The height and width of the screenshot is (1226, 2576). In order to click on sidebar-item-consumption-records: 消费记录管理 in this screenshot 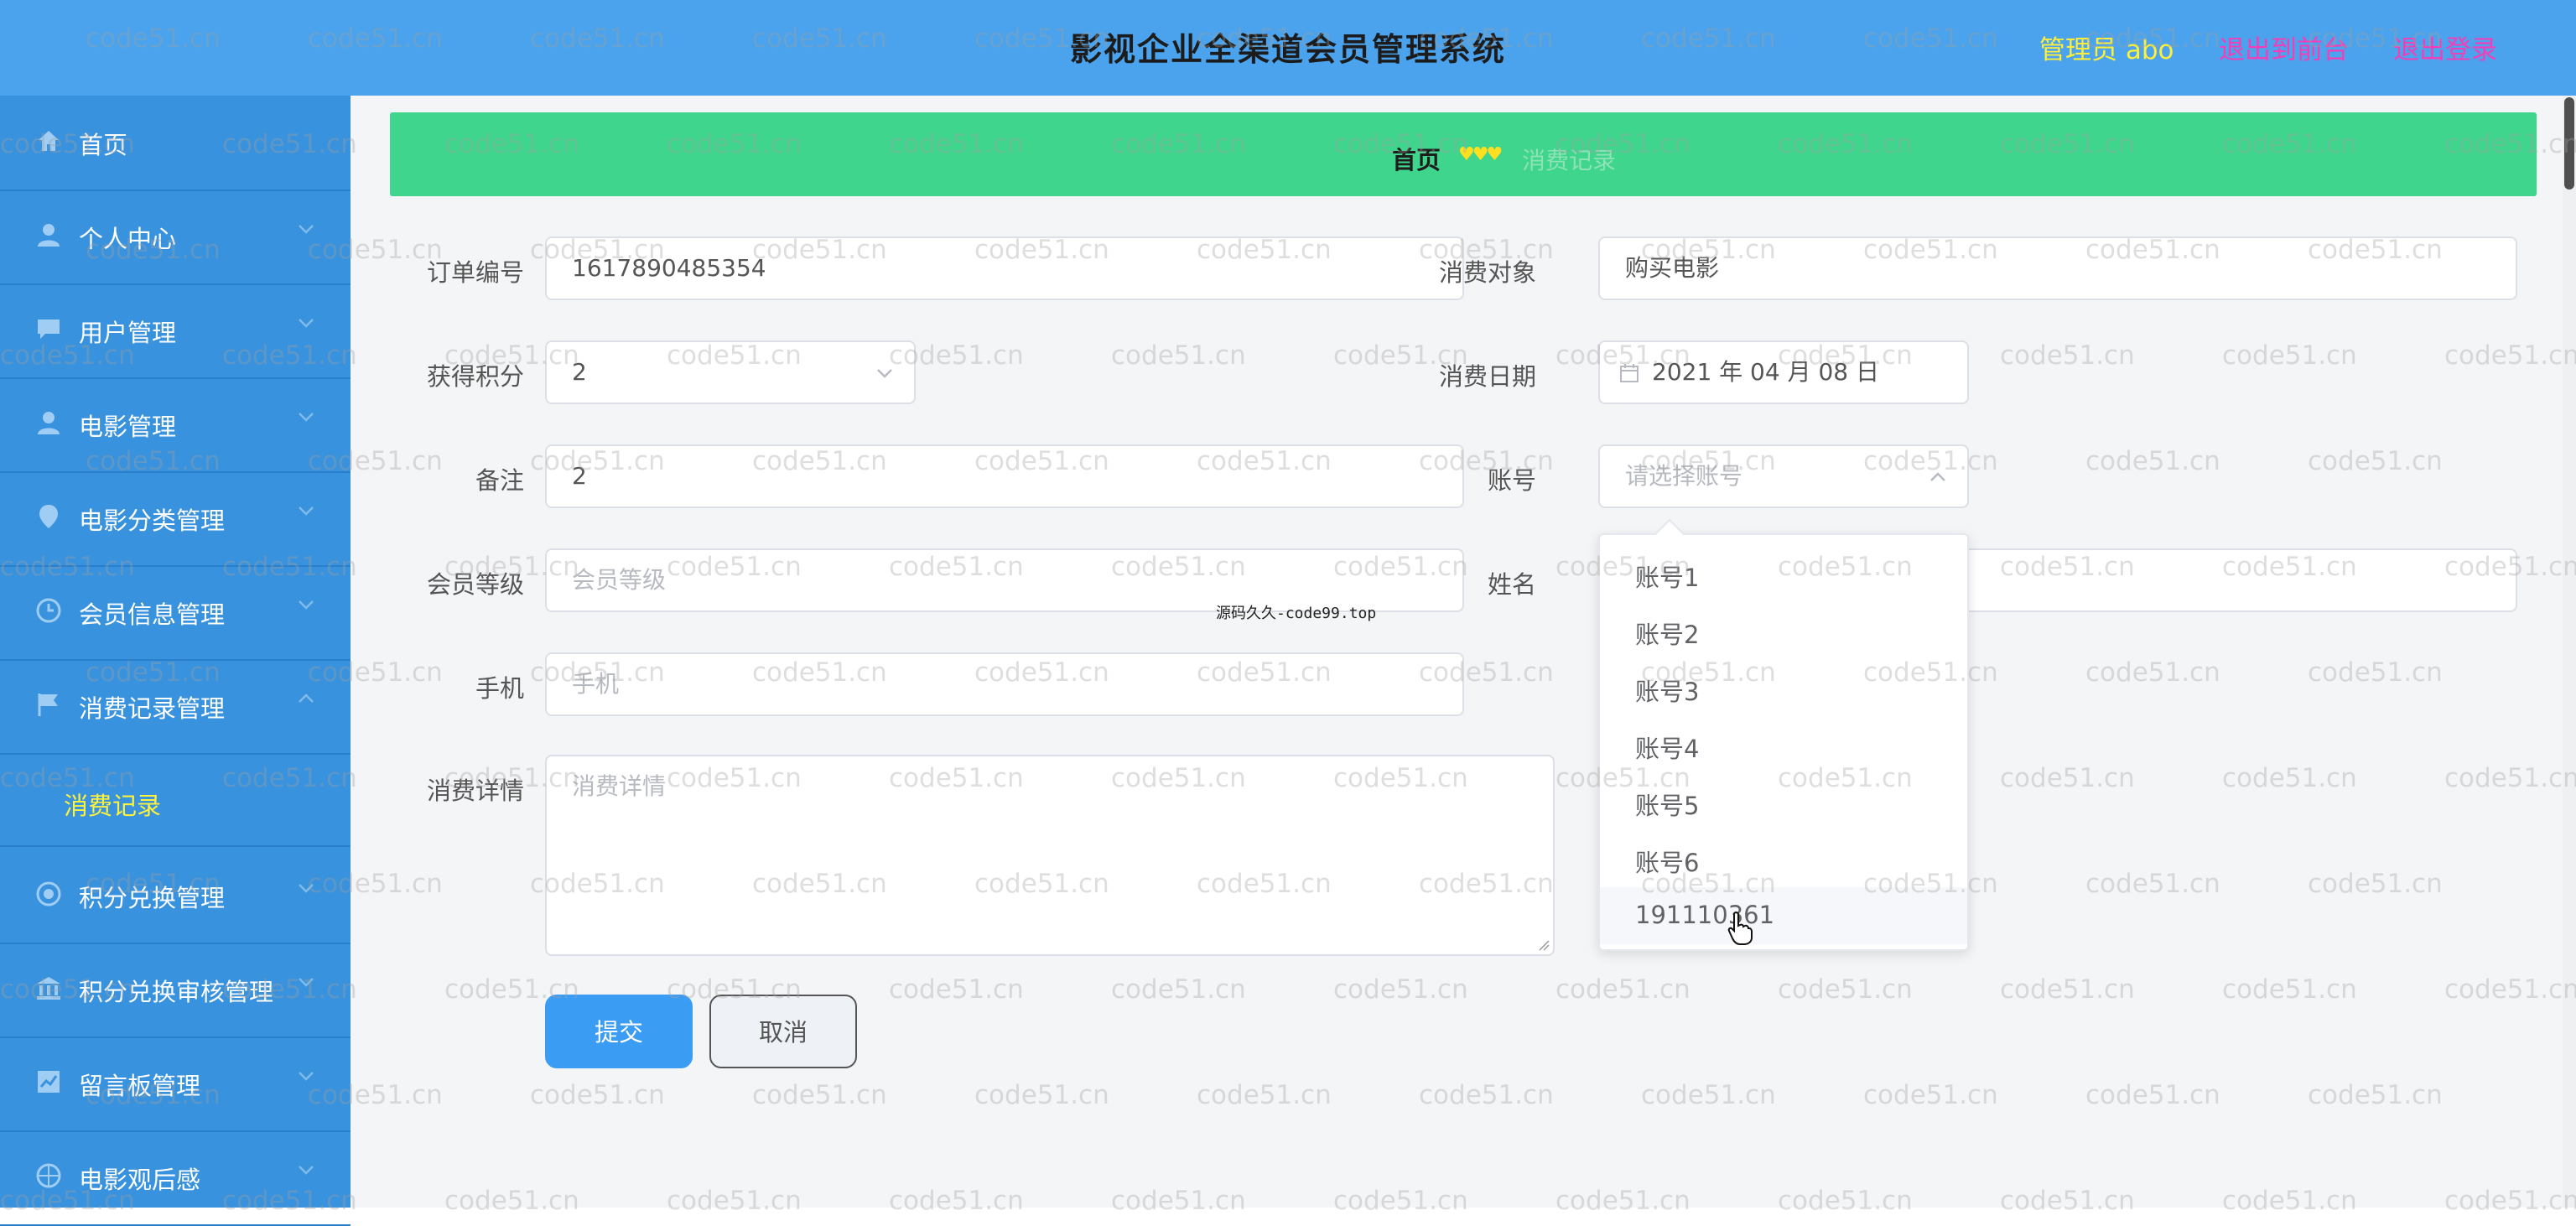, I will do `click(175, 707)`.